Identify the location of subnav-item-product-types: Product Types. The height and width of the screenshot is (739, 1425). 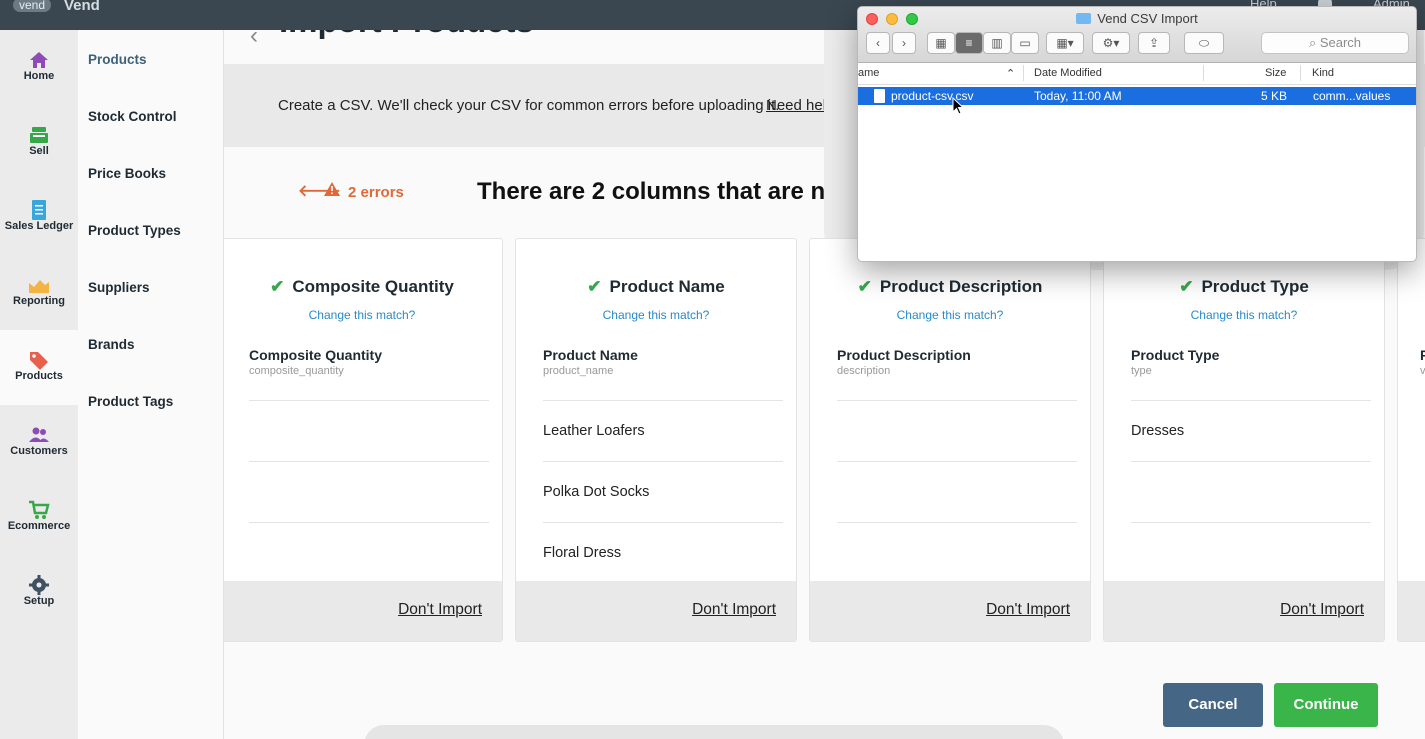
(134, 230).